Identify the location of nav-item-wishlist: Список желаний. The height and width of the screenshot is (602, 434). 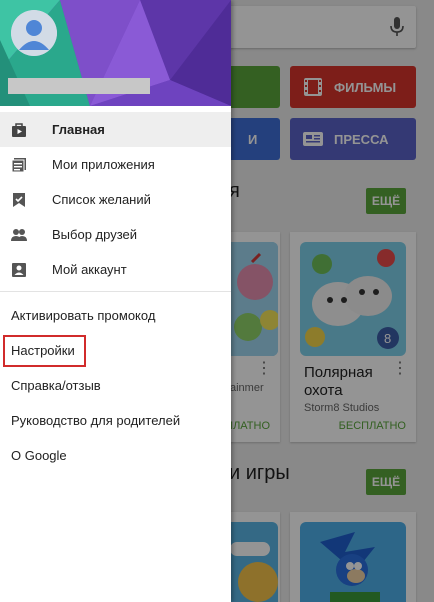
(115, 199).